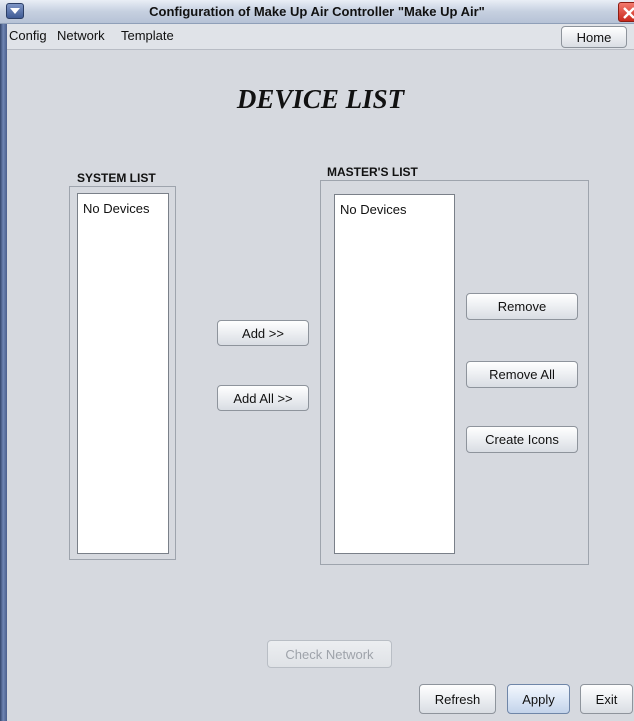  What do you see at coordinates (263, 398) in the screenshot?
I see `add-all-button: Add All >>` at bounding box center [263, 398].